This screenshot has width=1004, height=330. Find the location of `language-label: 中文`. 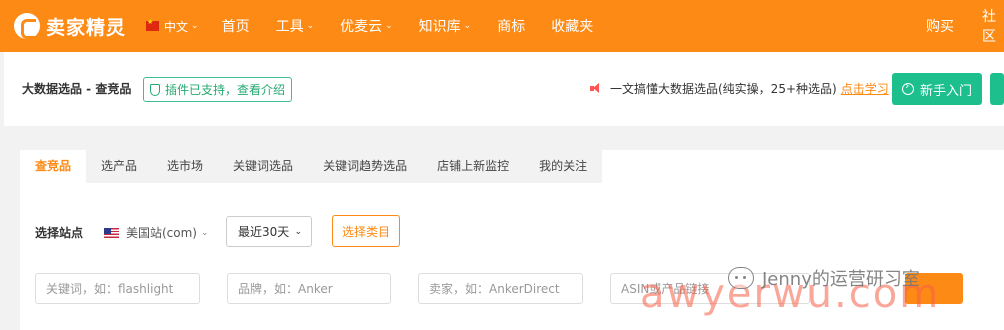

language-label: 中文 is located at coordinates (176, 26).